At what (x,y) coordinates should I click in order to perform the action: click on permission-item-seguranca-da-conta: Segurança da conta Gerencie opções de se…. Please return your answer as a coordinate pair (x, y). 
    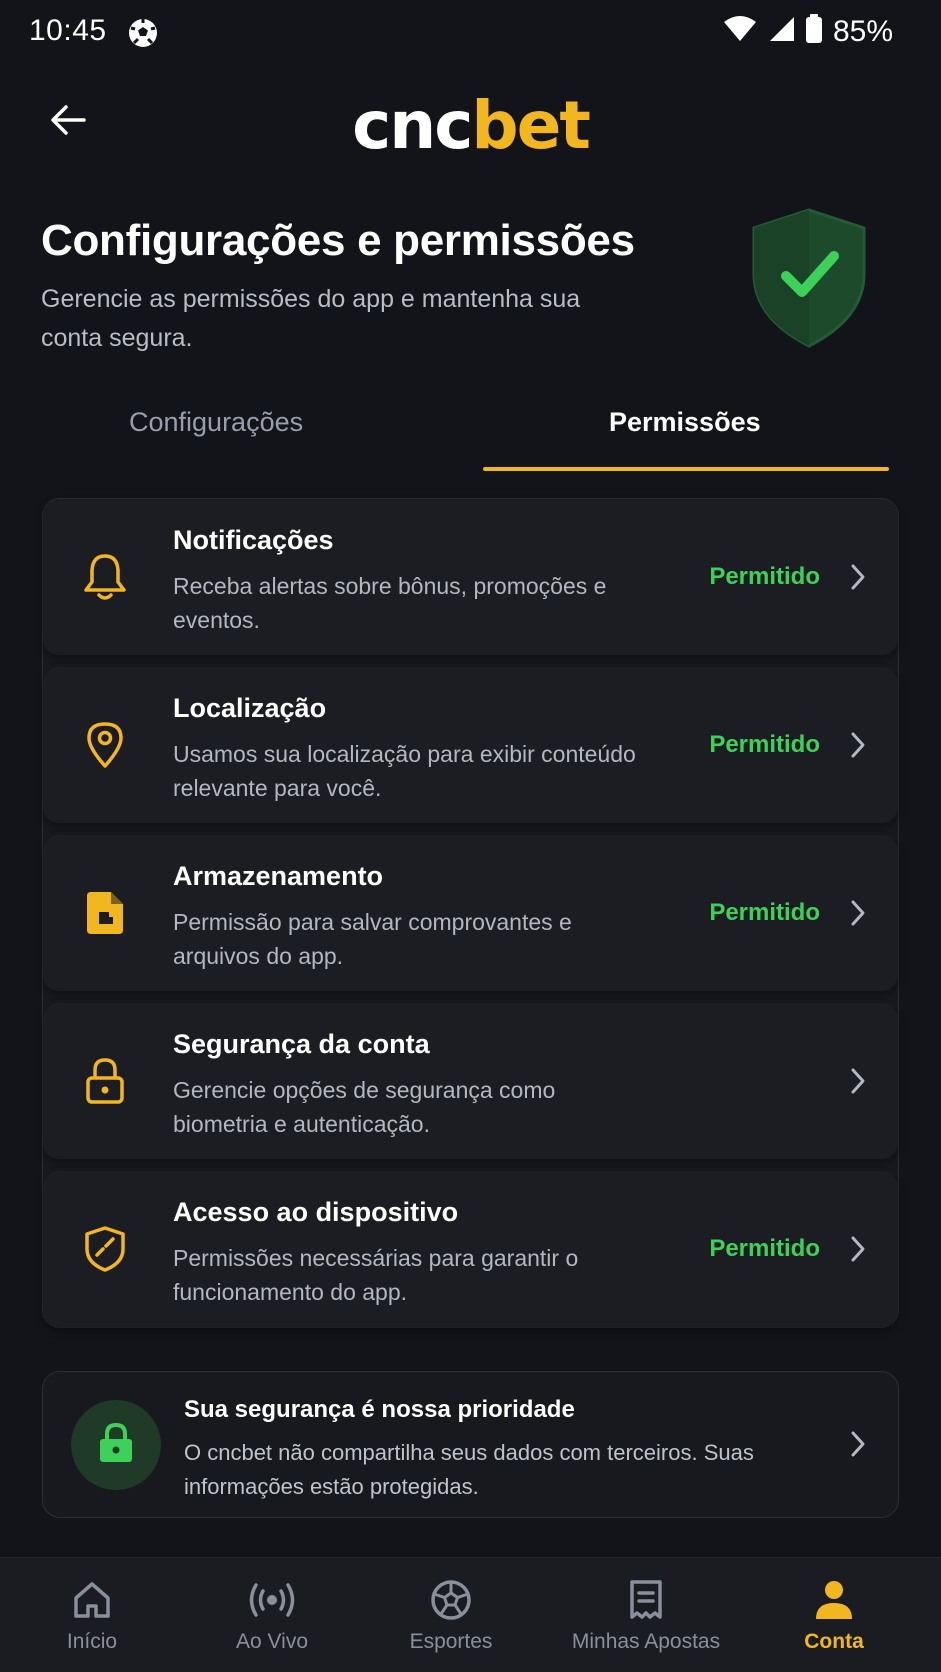
    Looking at the image, I should click on (470, 1081).